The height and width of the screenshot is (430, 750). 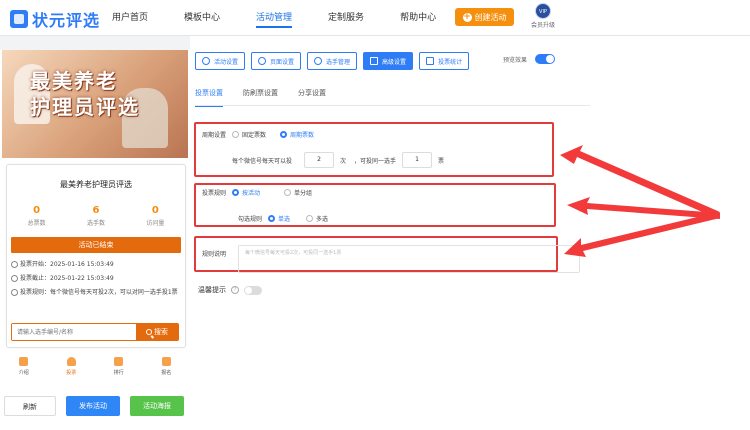 I want to click on cycle-settings-row: 周期设置 固定票数 周期票数, so click(x=258, y=134).